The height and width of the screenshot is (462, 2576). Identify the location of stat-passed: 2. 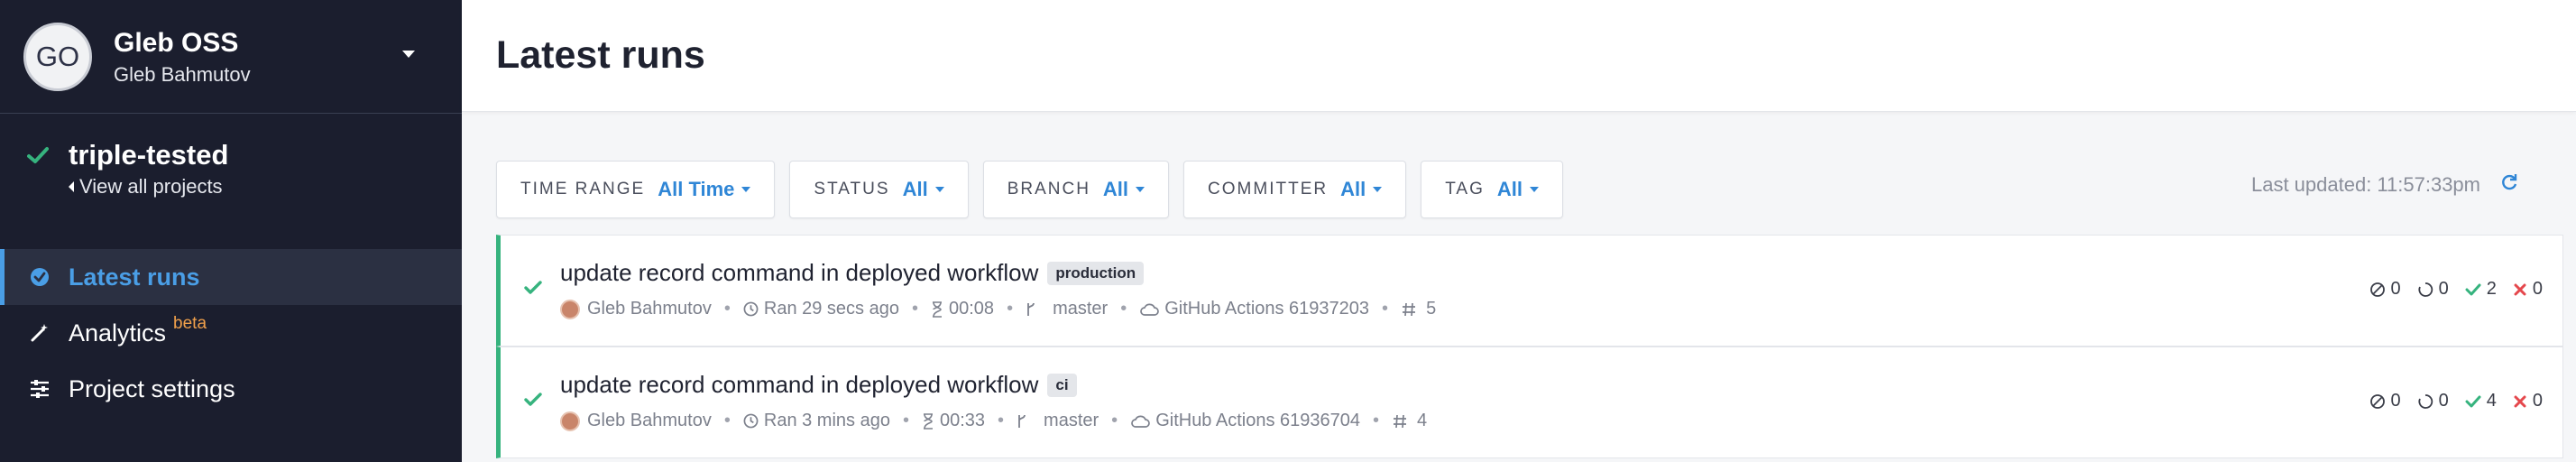
(2481, 289).